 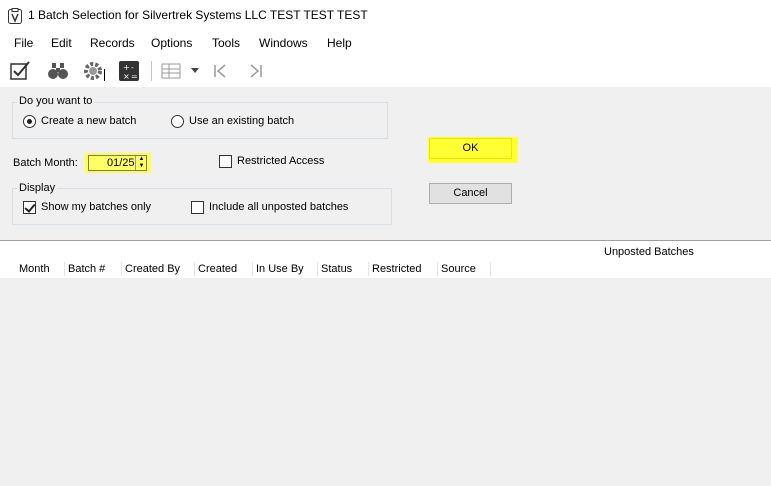 What do you see at coordinates (225, 161) in the screenshot?
I see `restricted-access-checkbox` at bounding box center [225, 161].